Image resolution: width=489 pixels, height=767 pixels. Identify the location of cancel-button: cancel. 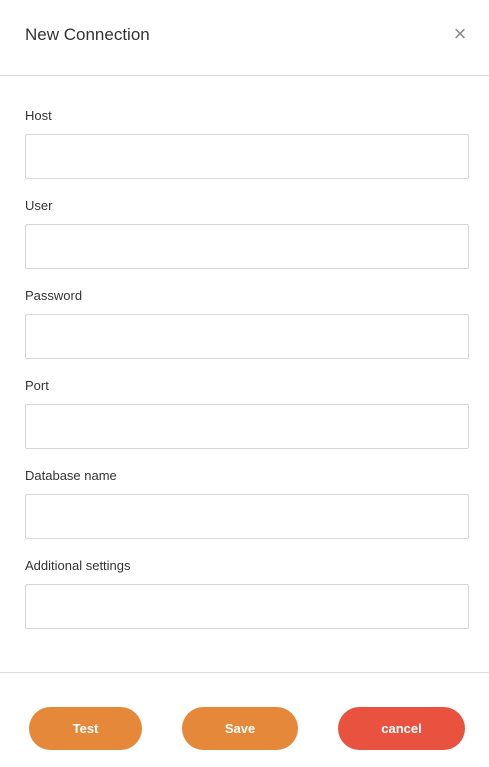
(401, 728).